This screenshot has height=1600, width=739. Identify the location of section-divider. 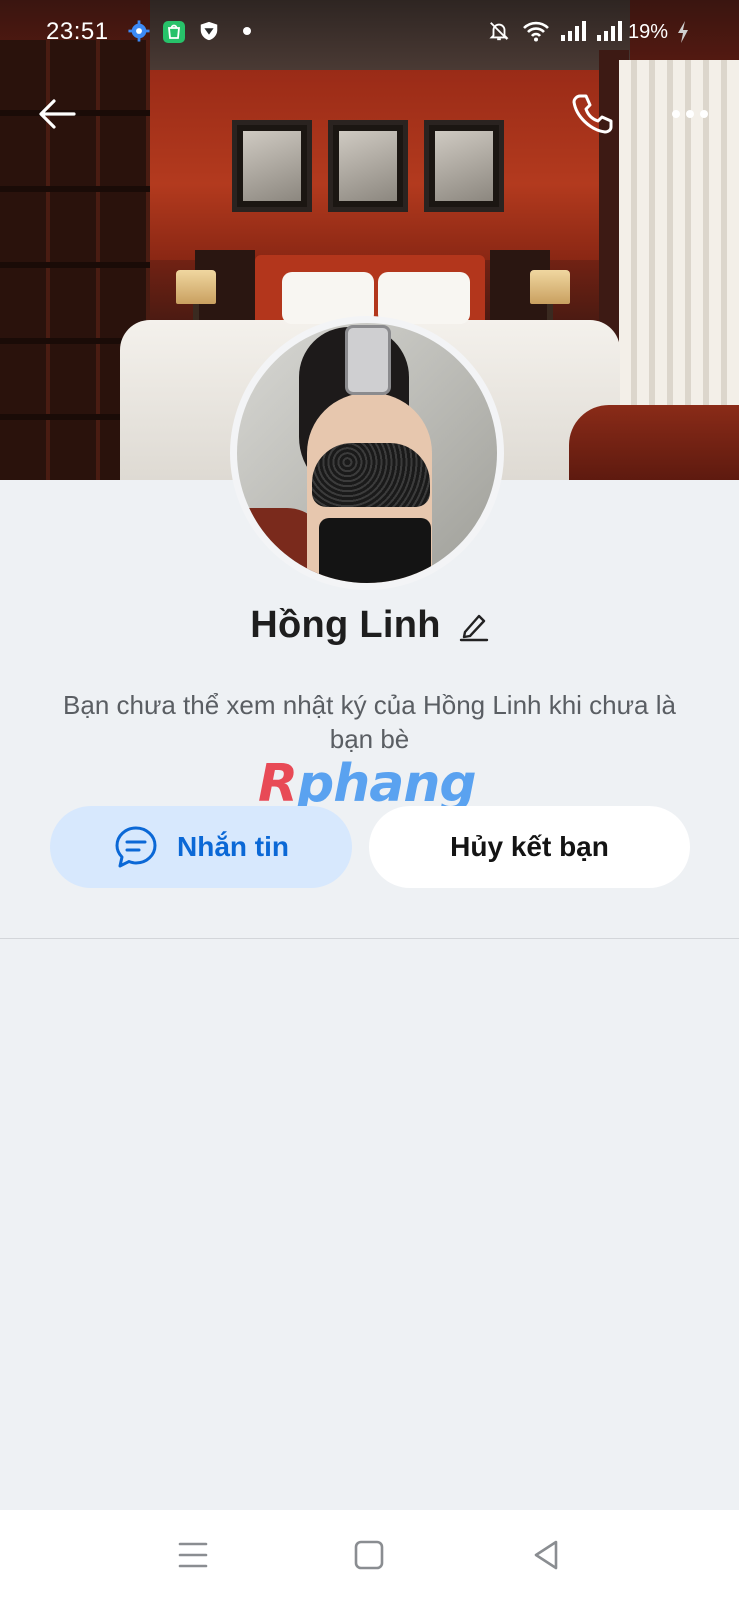
(369, 938).